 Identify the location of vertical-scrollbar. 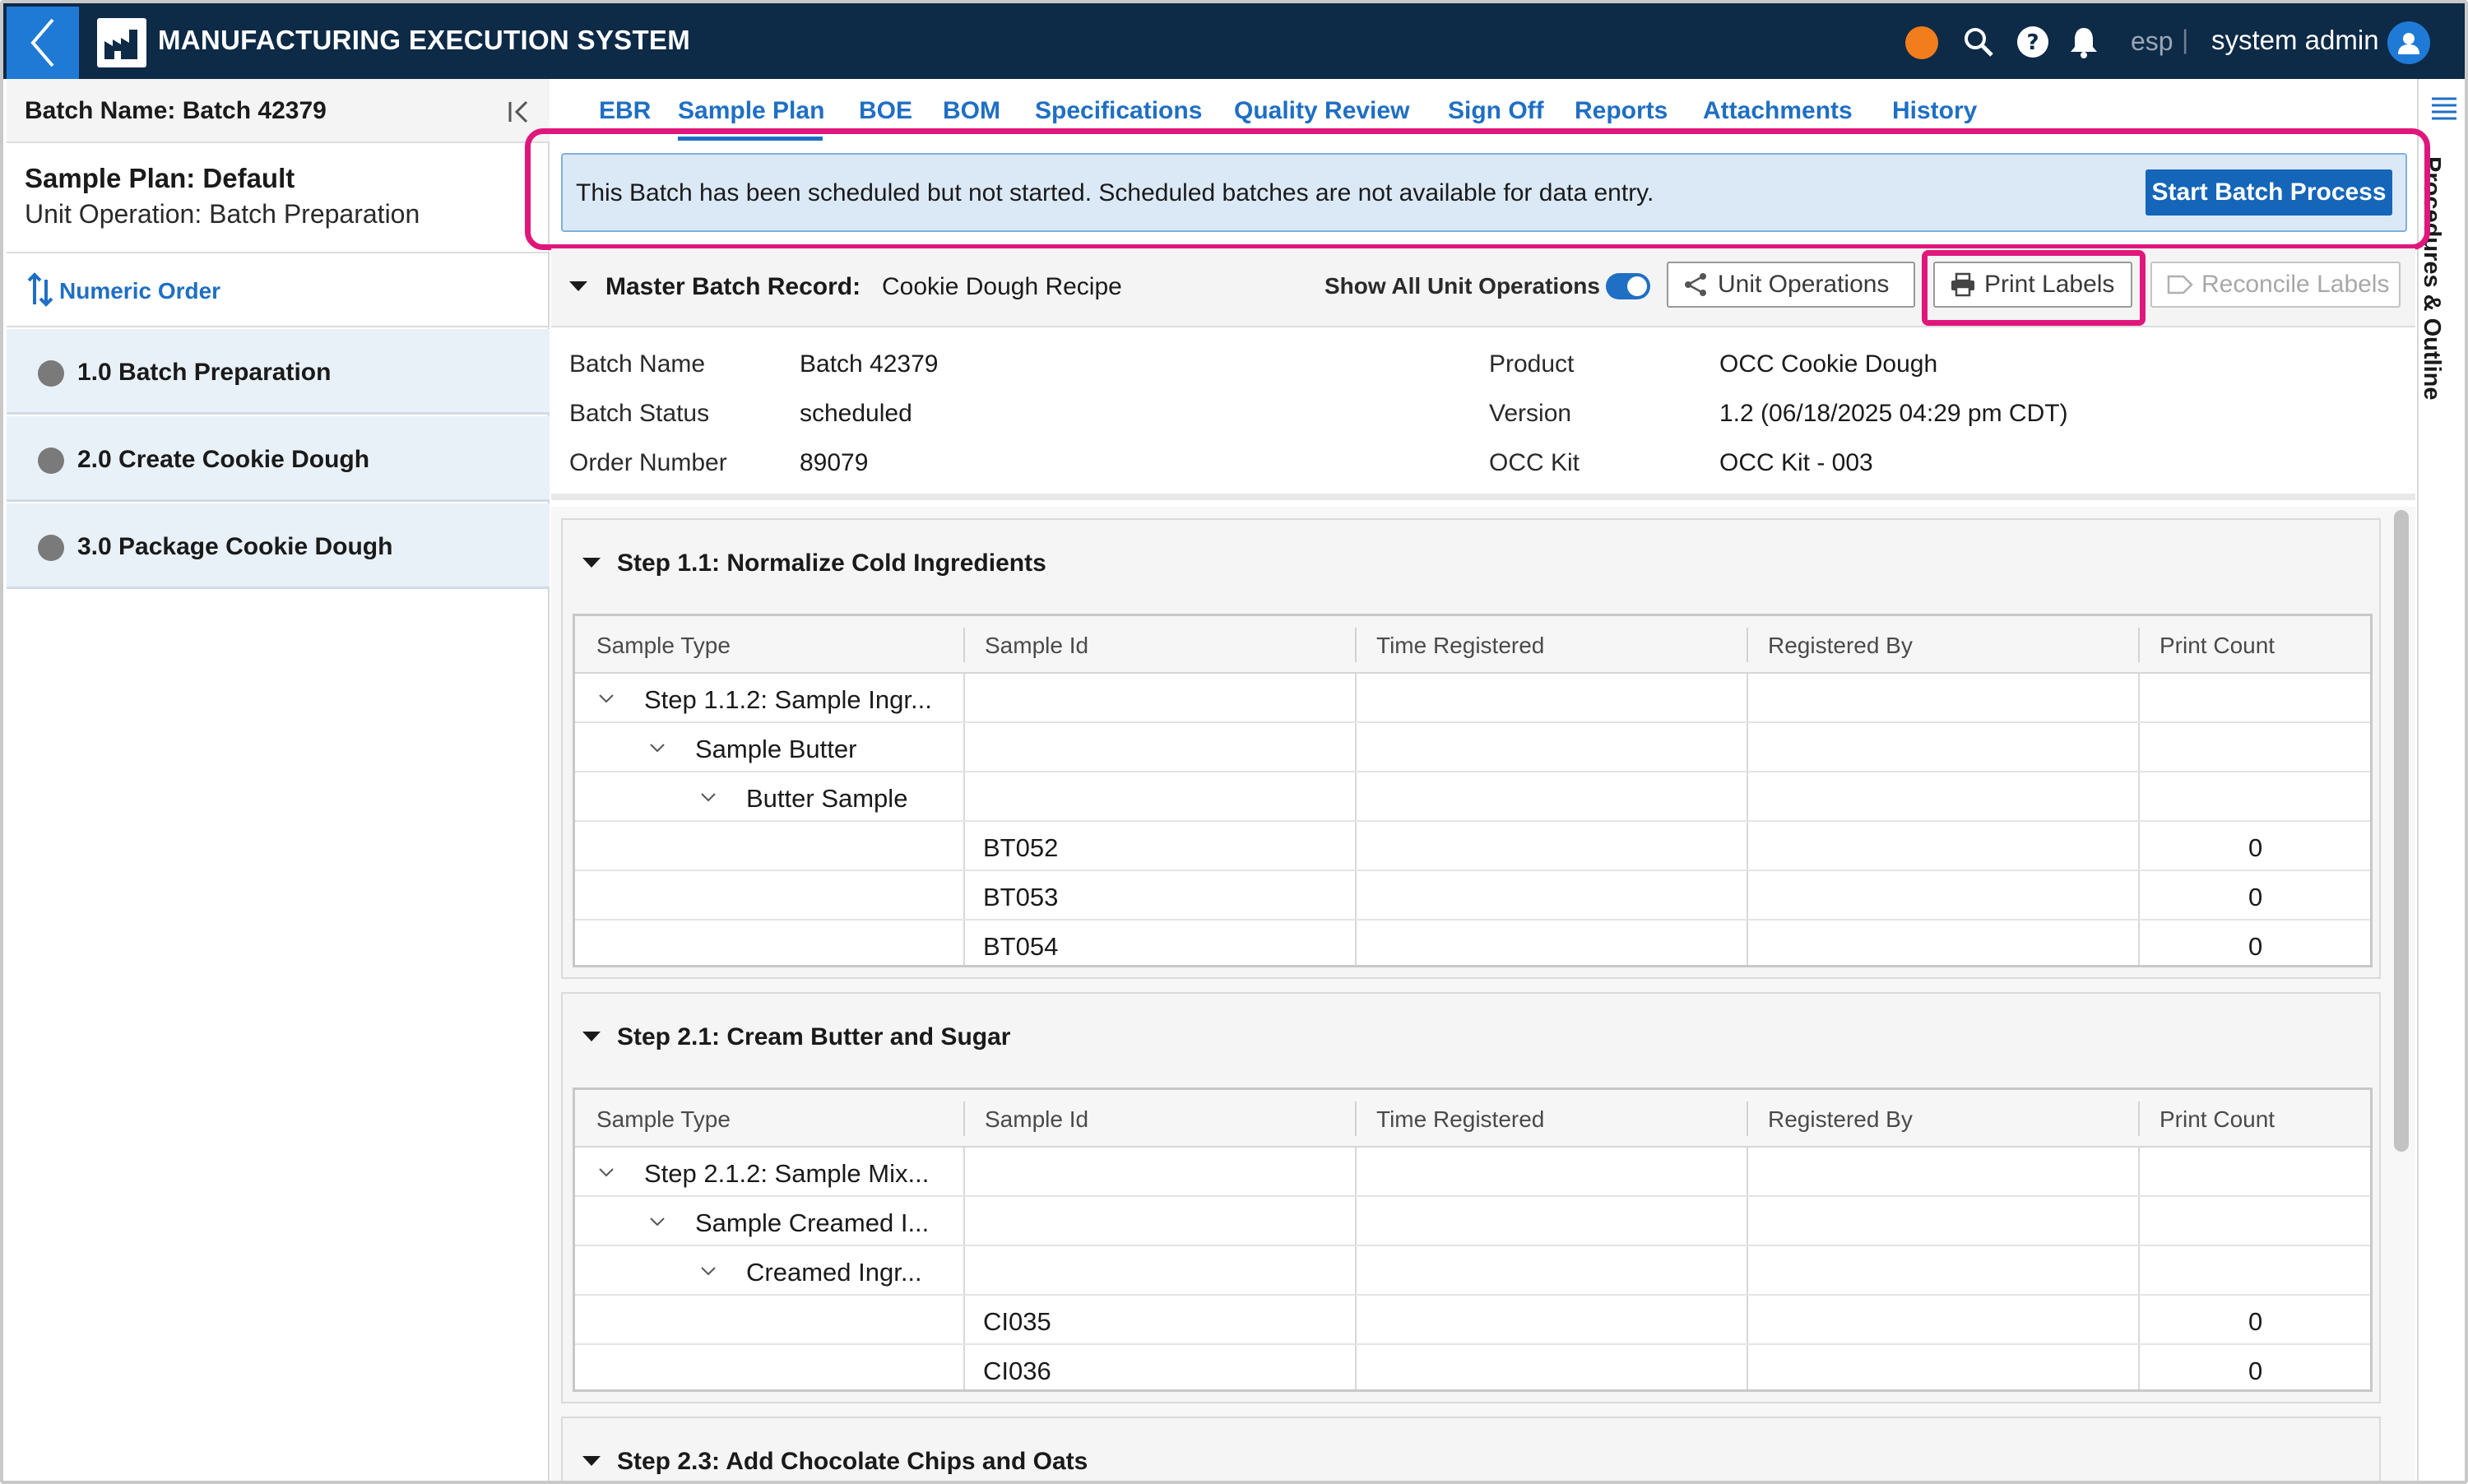
(2401, 831).